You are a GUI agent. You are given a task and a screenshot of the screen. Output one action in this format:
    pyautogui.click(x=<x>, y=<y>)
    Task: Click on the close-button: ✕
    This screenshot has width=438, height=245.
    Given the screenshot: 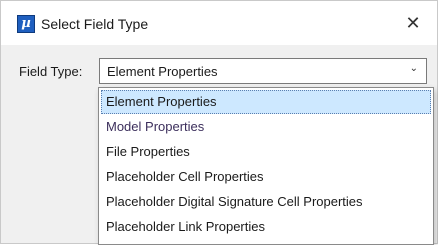 What is the action you would take?
    pyautogui.click(x=413, y=23)
    